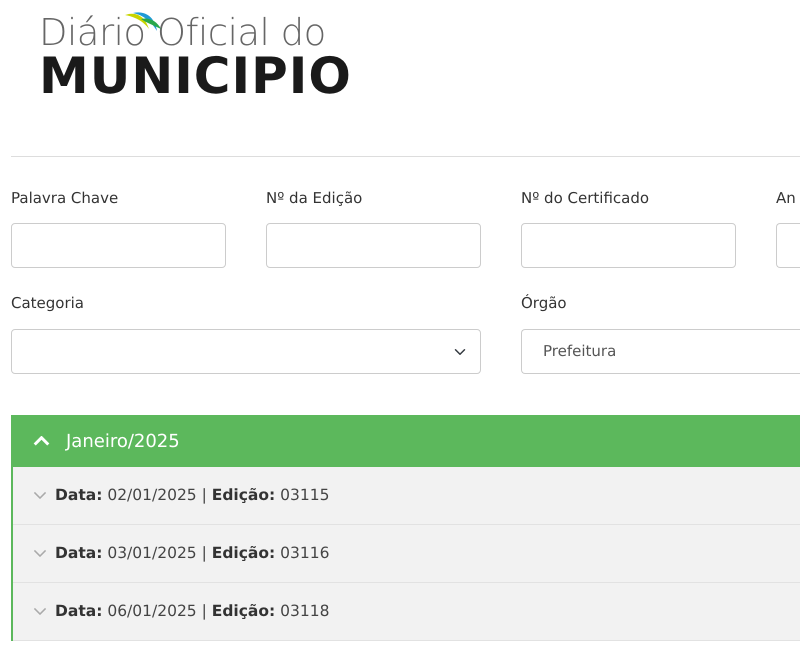 The height and width of the screenshot is (660, 800). What do you see at coordinates (660, 351) in the screenshot?
I see `dropdown: Prefeitura` at bounding box center [660, 351].